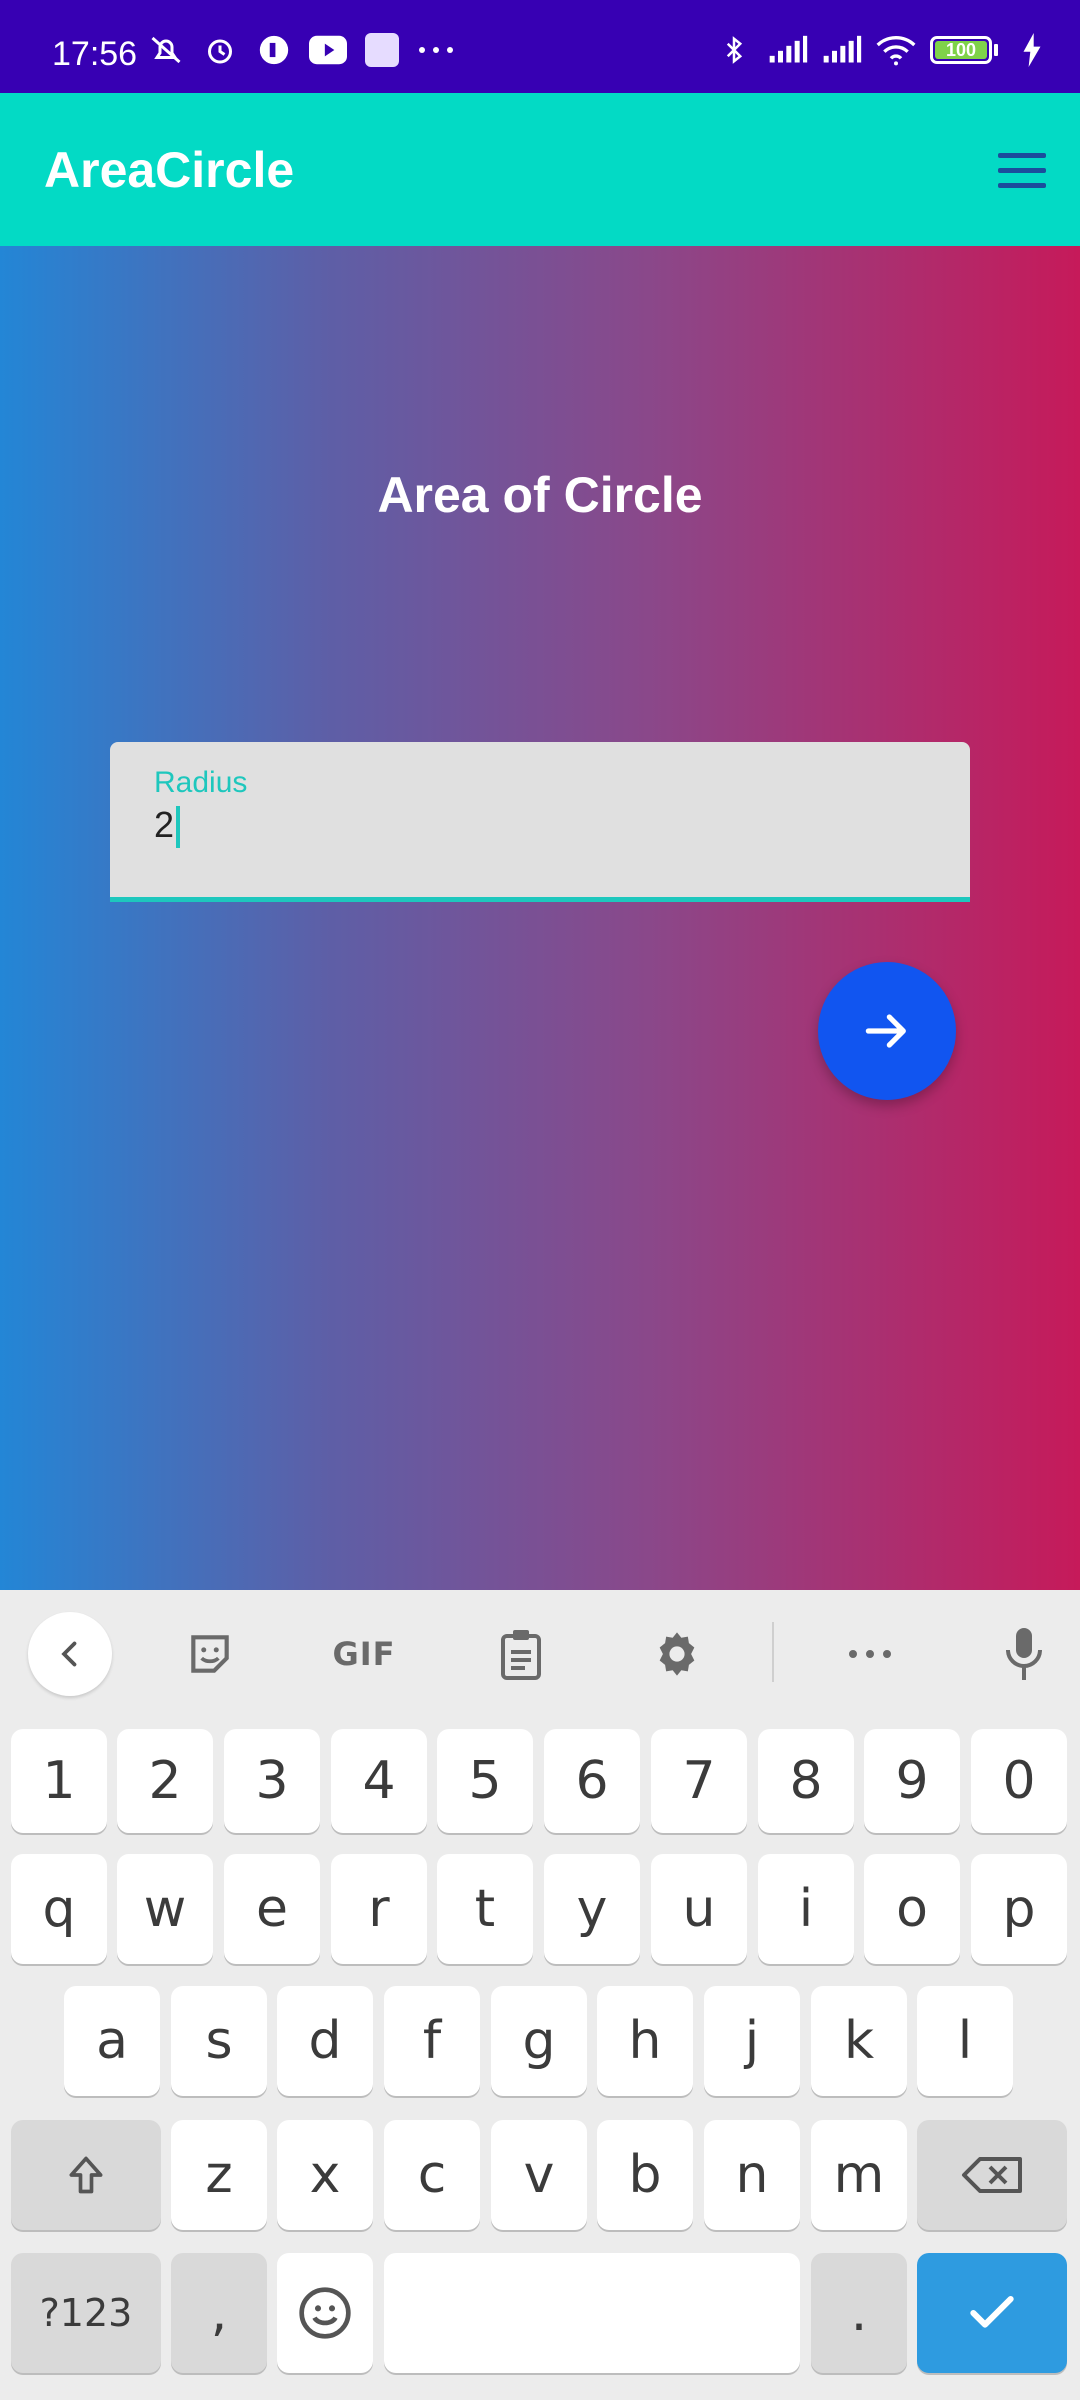  What do you see at coordinates (70, 1654) in the screenshot?
I see `back-chevron-icon` at bounding box center [70, 1654].